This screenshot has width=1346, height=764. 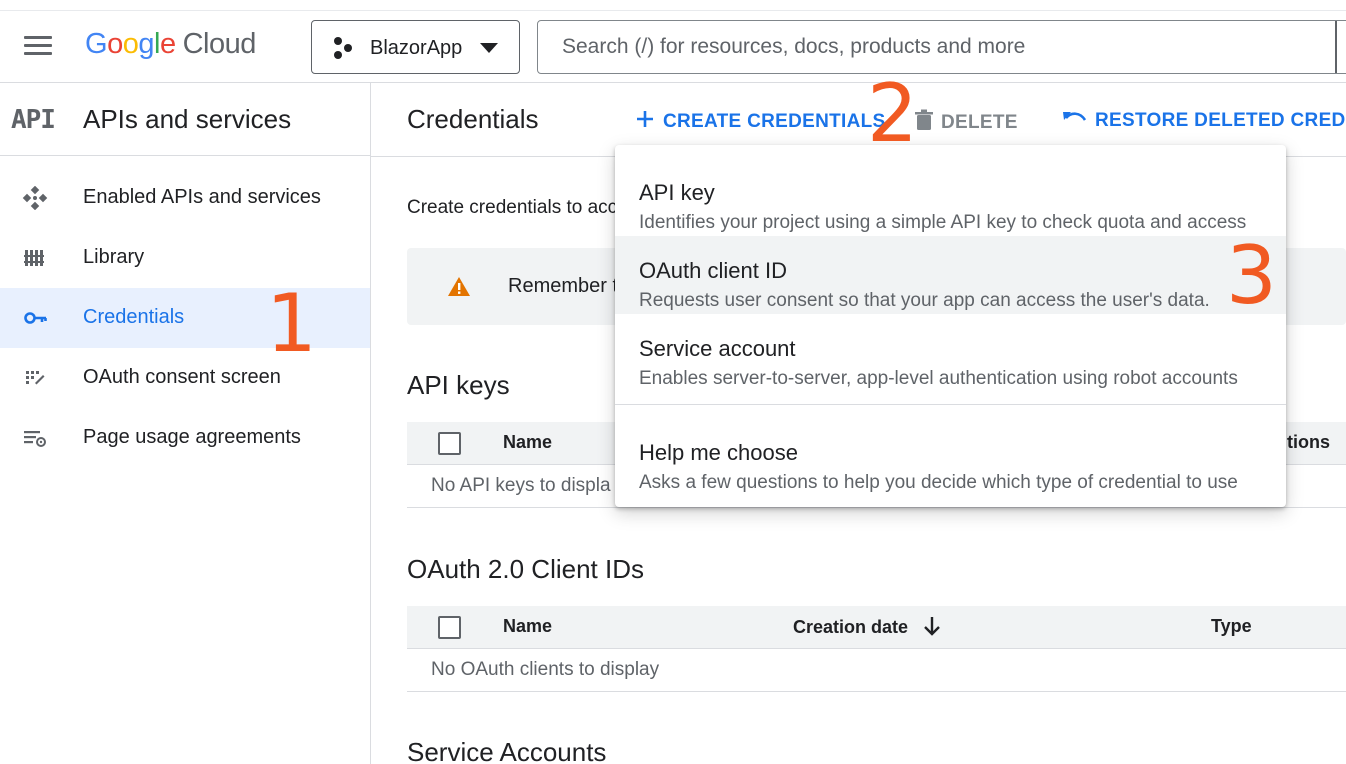 What do you see at coordinates (219, 44) in the screenshot?
I see `logo-cloud-text: Cloud` at bounding box center [219, 44].